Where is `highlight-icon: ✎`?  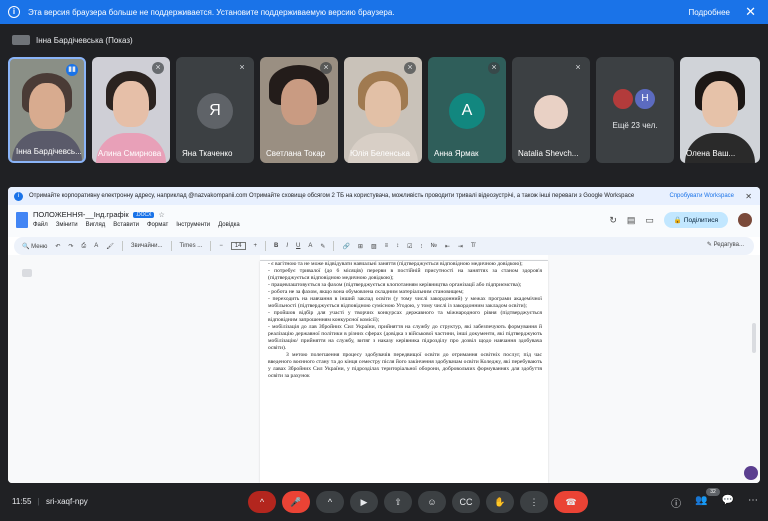
highlight-icon: ✎ is located at coordinates (322, 246).